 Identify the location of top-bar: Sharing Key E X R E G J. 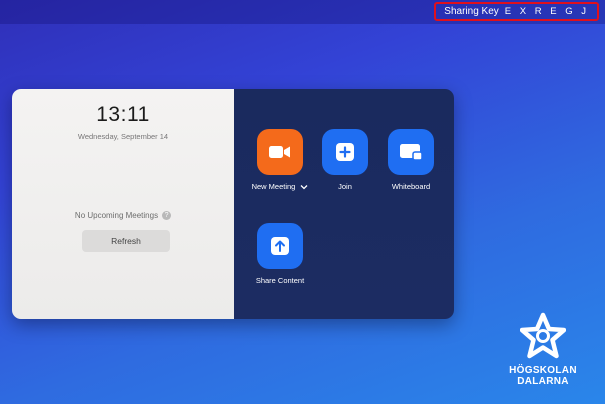
(302, 12).